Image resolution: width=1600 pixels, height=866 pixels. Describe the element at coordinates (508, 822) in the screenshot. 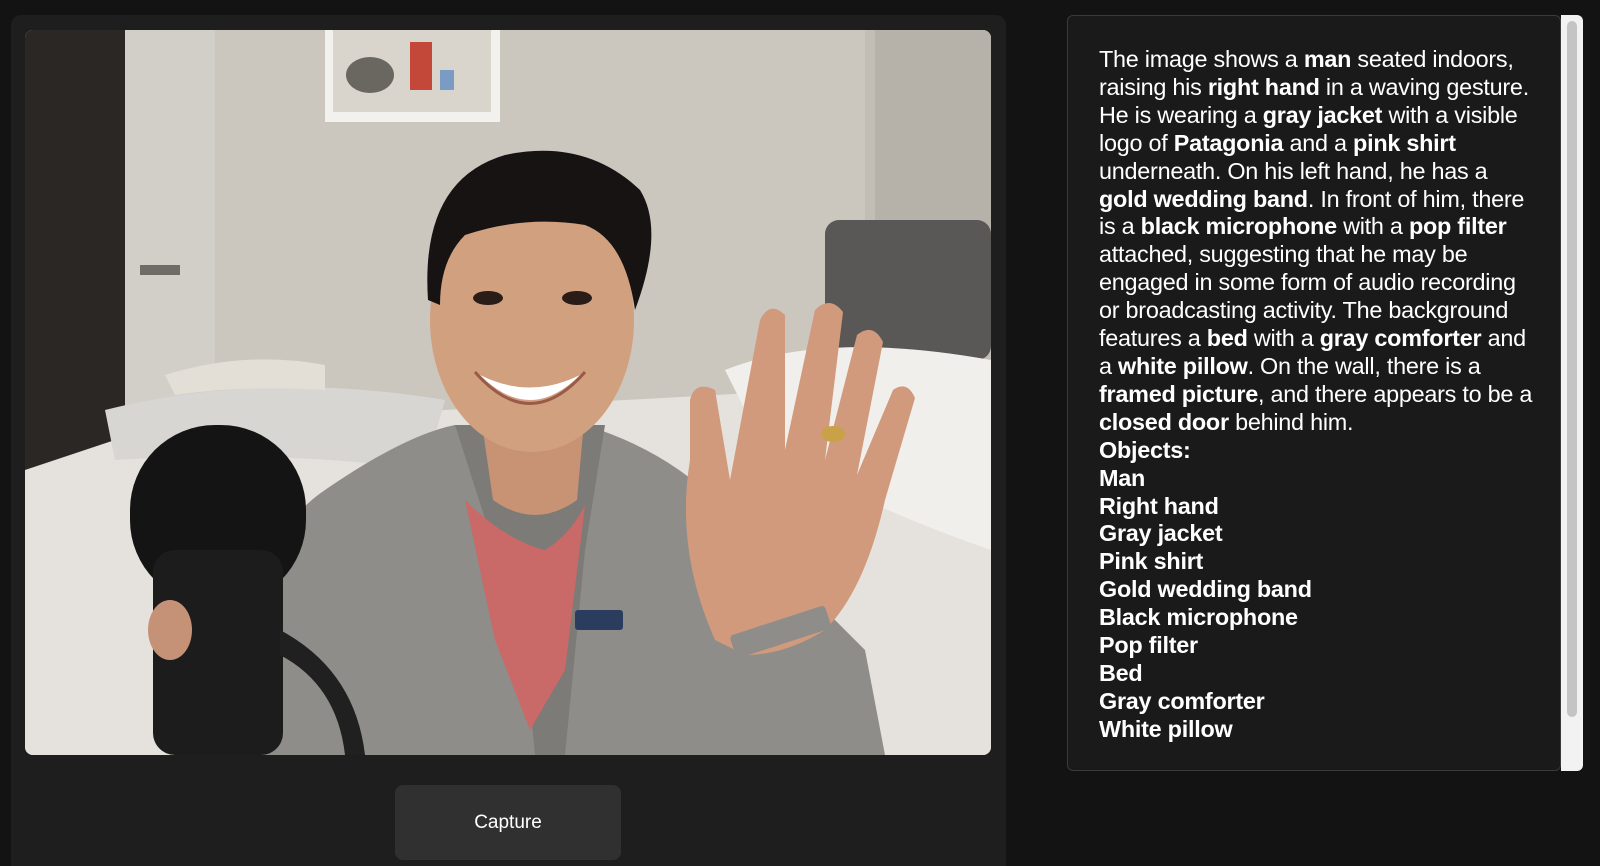

I see `capture-button: Capture` at that location.